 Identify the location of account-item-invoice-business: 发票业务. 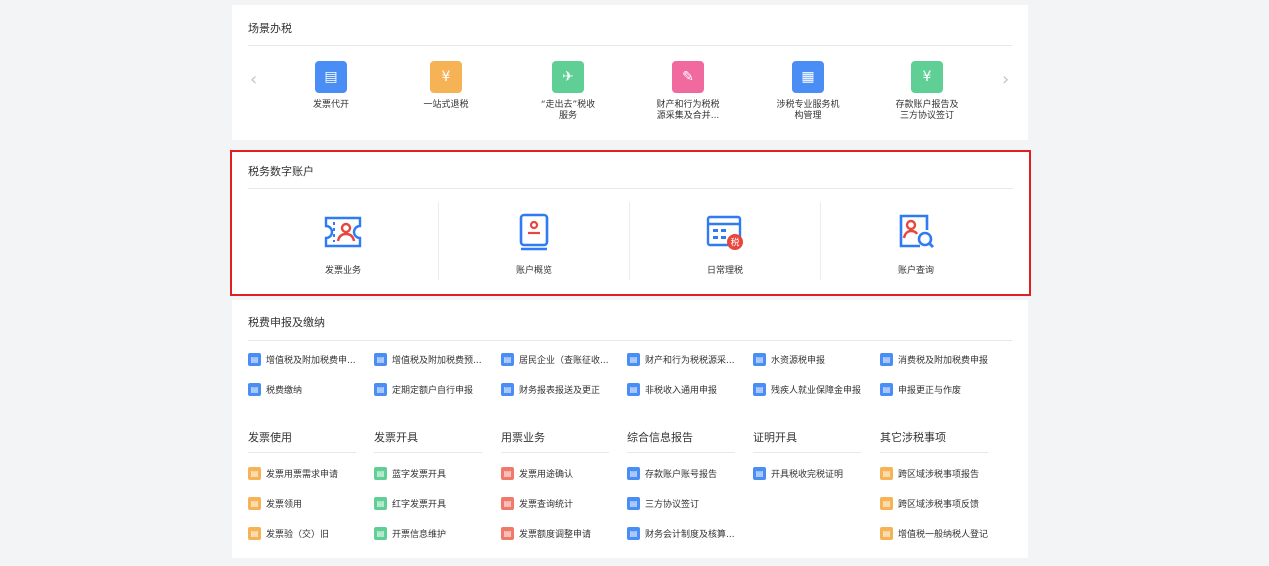
(343, 241).